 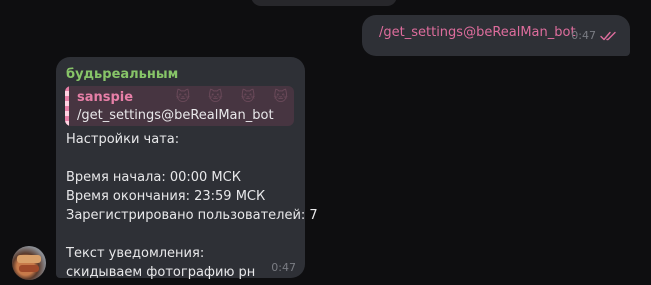 What do you see at coordinates (609, 36) in the screenshot?
I see `double-check-icon` at bounding box center [609, 36].